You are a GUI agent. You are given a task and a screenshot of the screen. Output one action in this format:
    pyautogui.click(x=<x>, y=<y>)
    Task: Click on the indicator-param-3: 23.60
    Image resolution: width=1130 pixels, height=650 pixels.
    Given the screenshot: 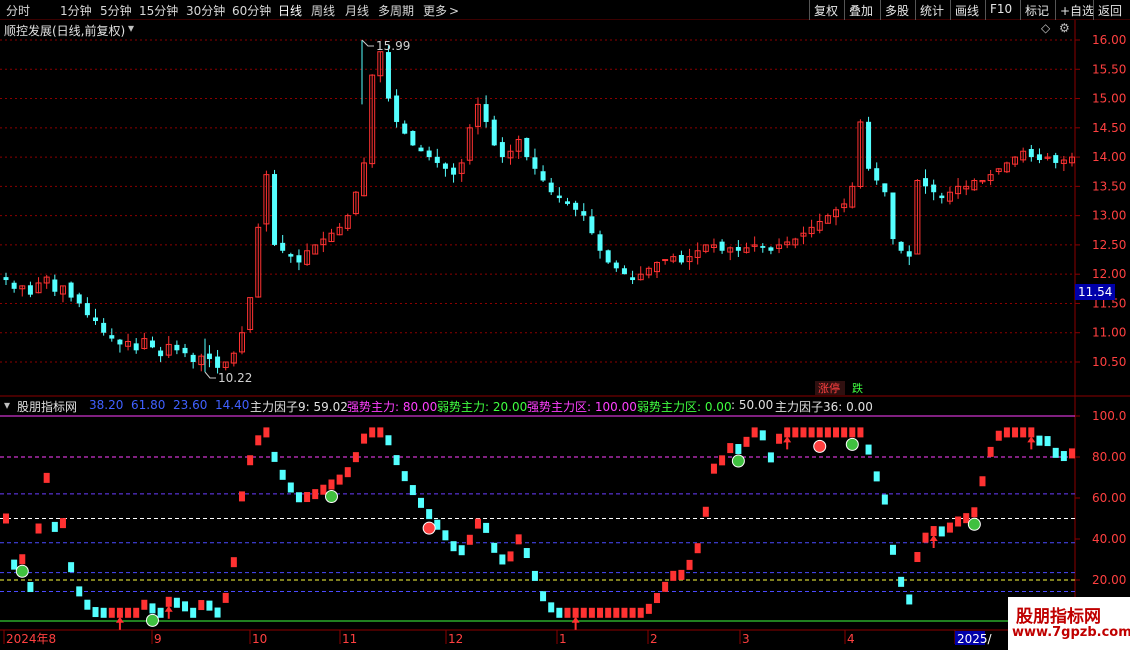 What is the action you would take?
    pyautogui.click(x=190, y=405)
    